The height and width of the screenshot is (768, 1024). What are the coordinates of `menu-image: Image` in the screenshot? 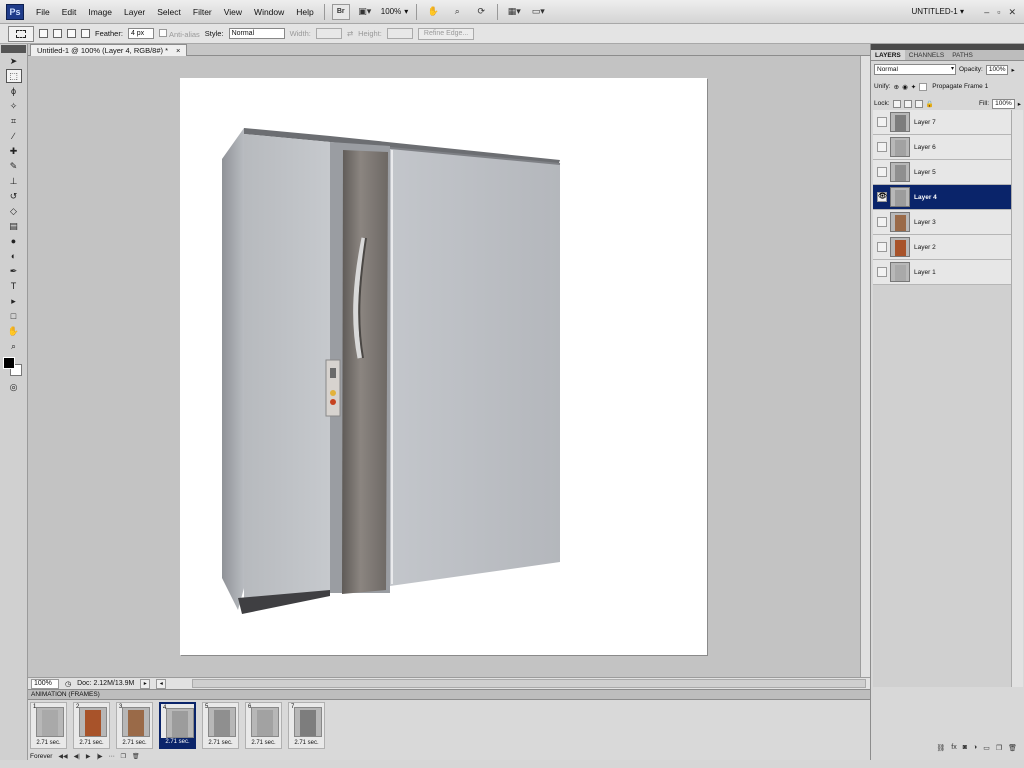 It's located at (100, 12).